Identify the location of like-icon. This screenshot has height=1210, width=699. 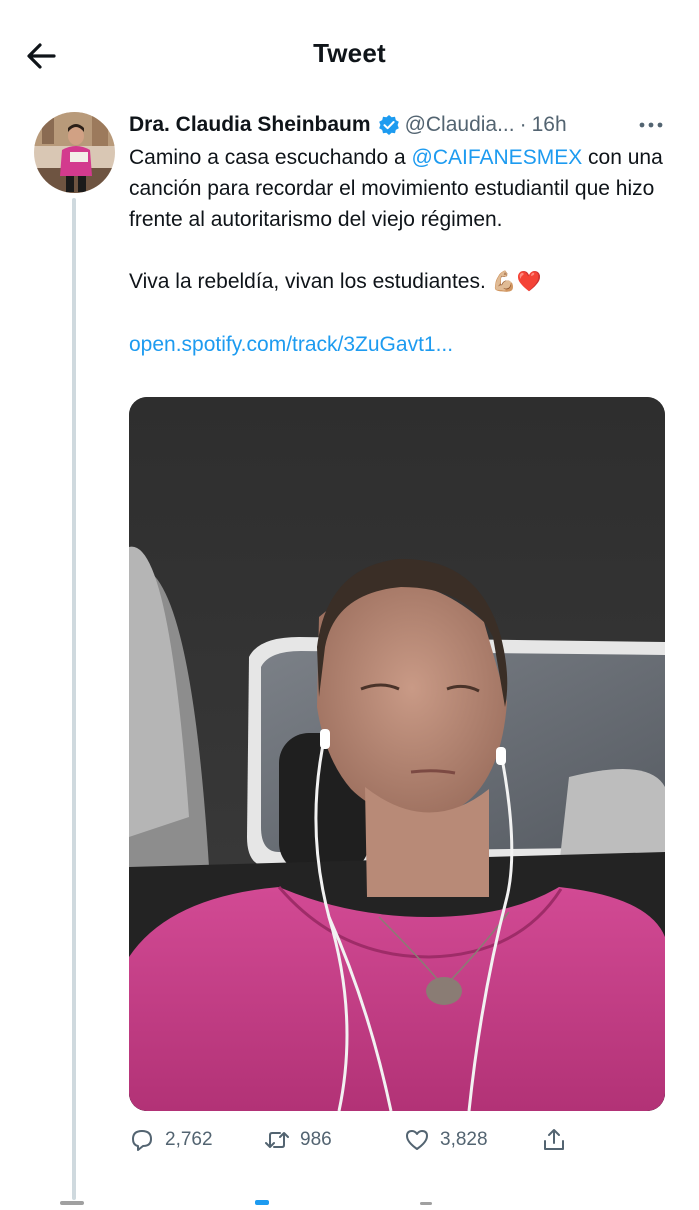
(417, 1140).